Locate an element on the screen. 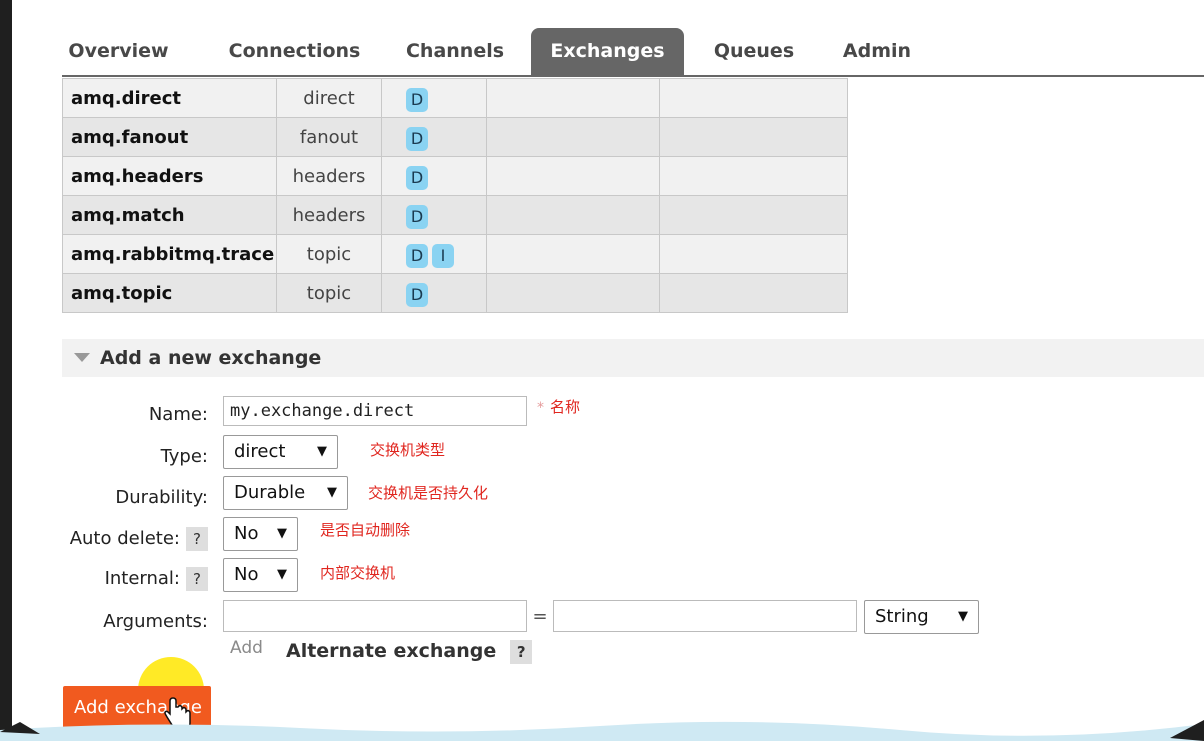 The width and height of the screenshot is (1204, 741). durability-annotation: 交换机是否持久化 is located at coordinates (428, 493).